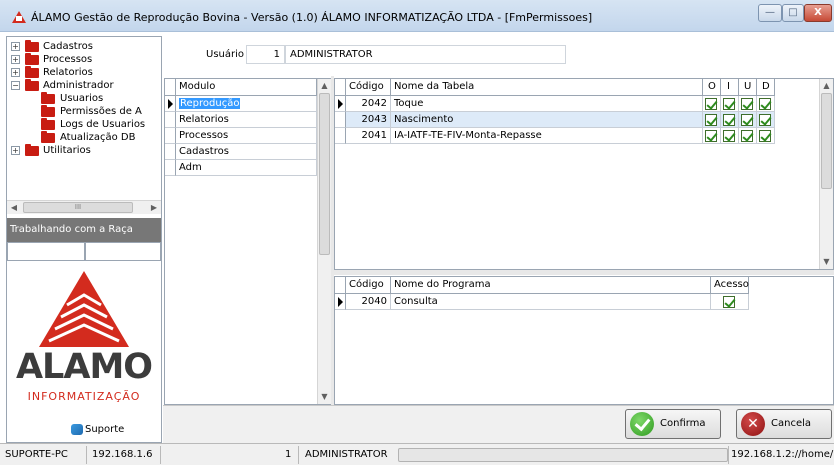 The width and height of the screenshot is (834, 465). Describe the element at coordinates (246, 152) in the screenshot. I see `modulo-row: Cadastros` at that location.